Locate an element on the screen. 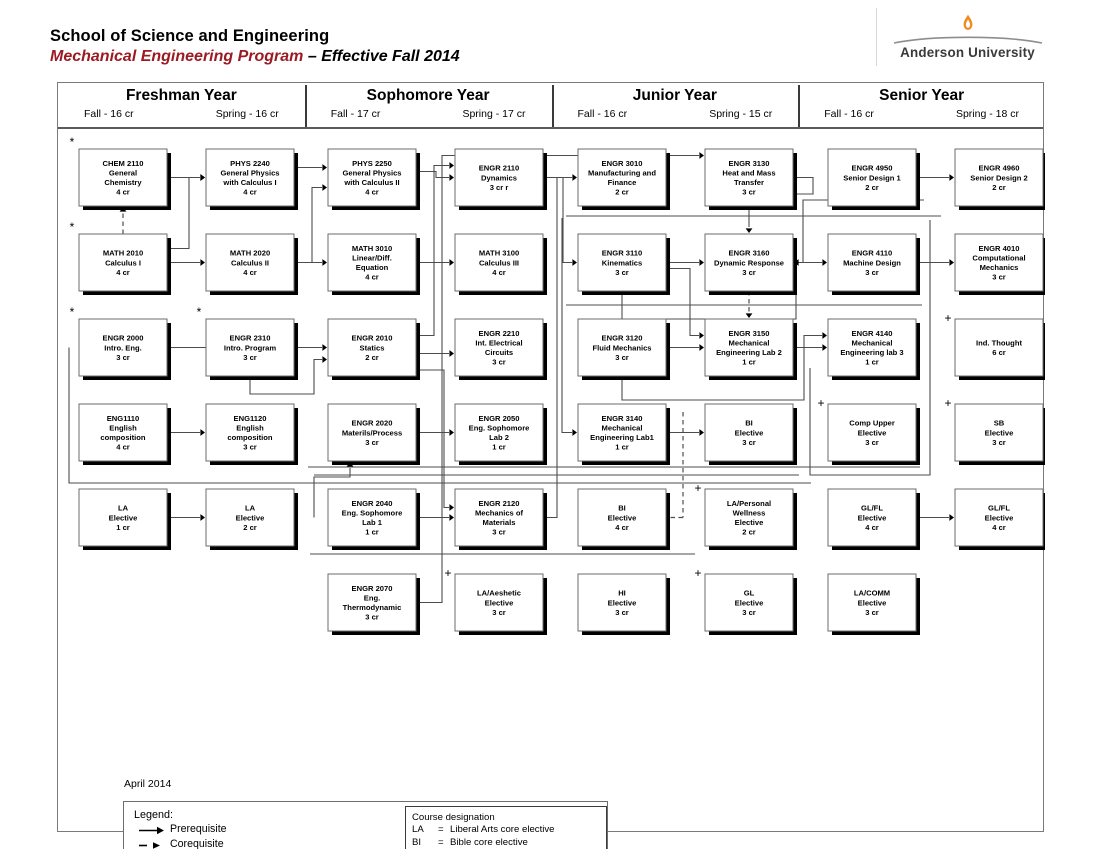  course-box-lapw: + LA/PersonalWellnessElective2 cr is located at coordinates (745, 515).